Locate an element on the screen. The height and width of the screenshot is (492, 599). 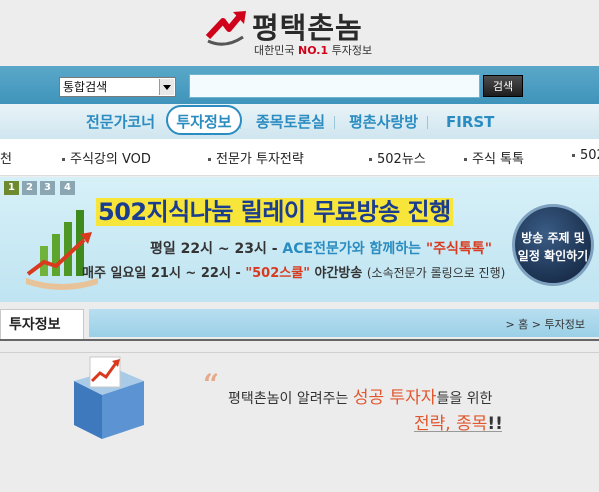
chevron-down-icon is located at coordinates (166, 87).